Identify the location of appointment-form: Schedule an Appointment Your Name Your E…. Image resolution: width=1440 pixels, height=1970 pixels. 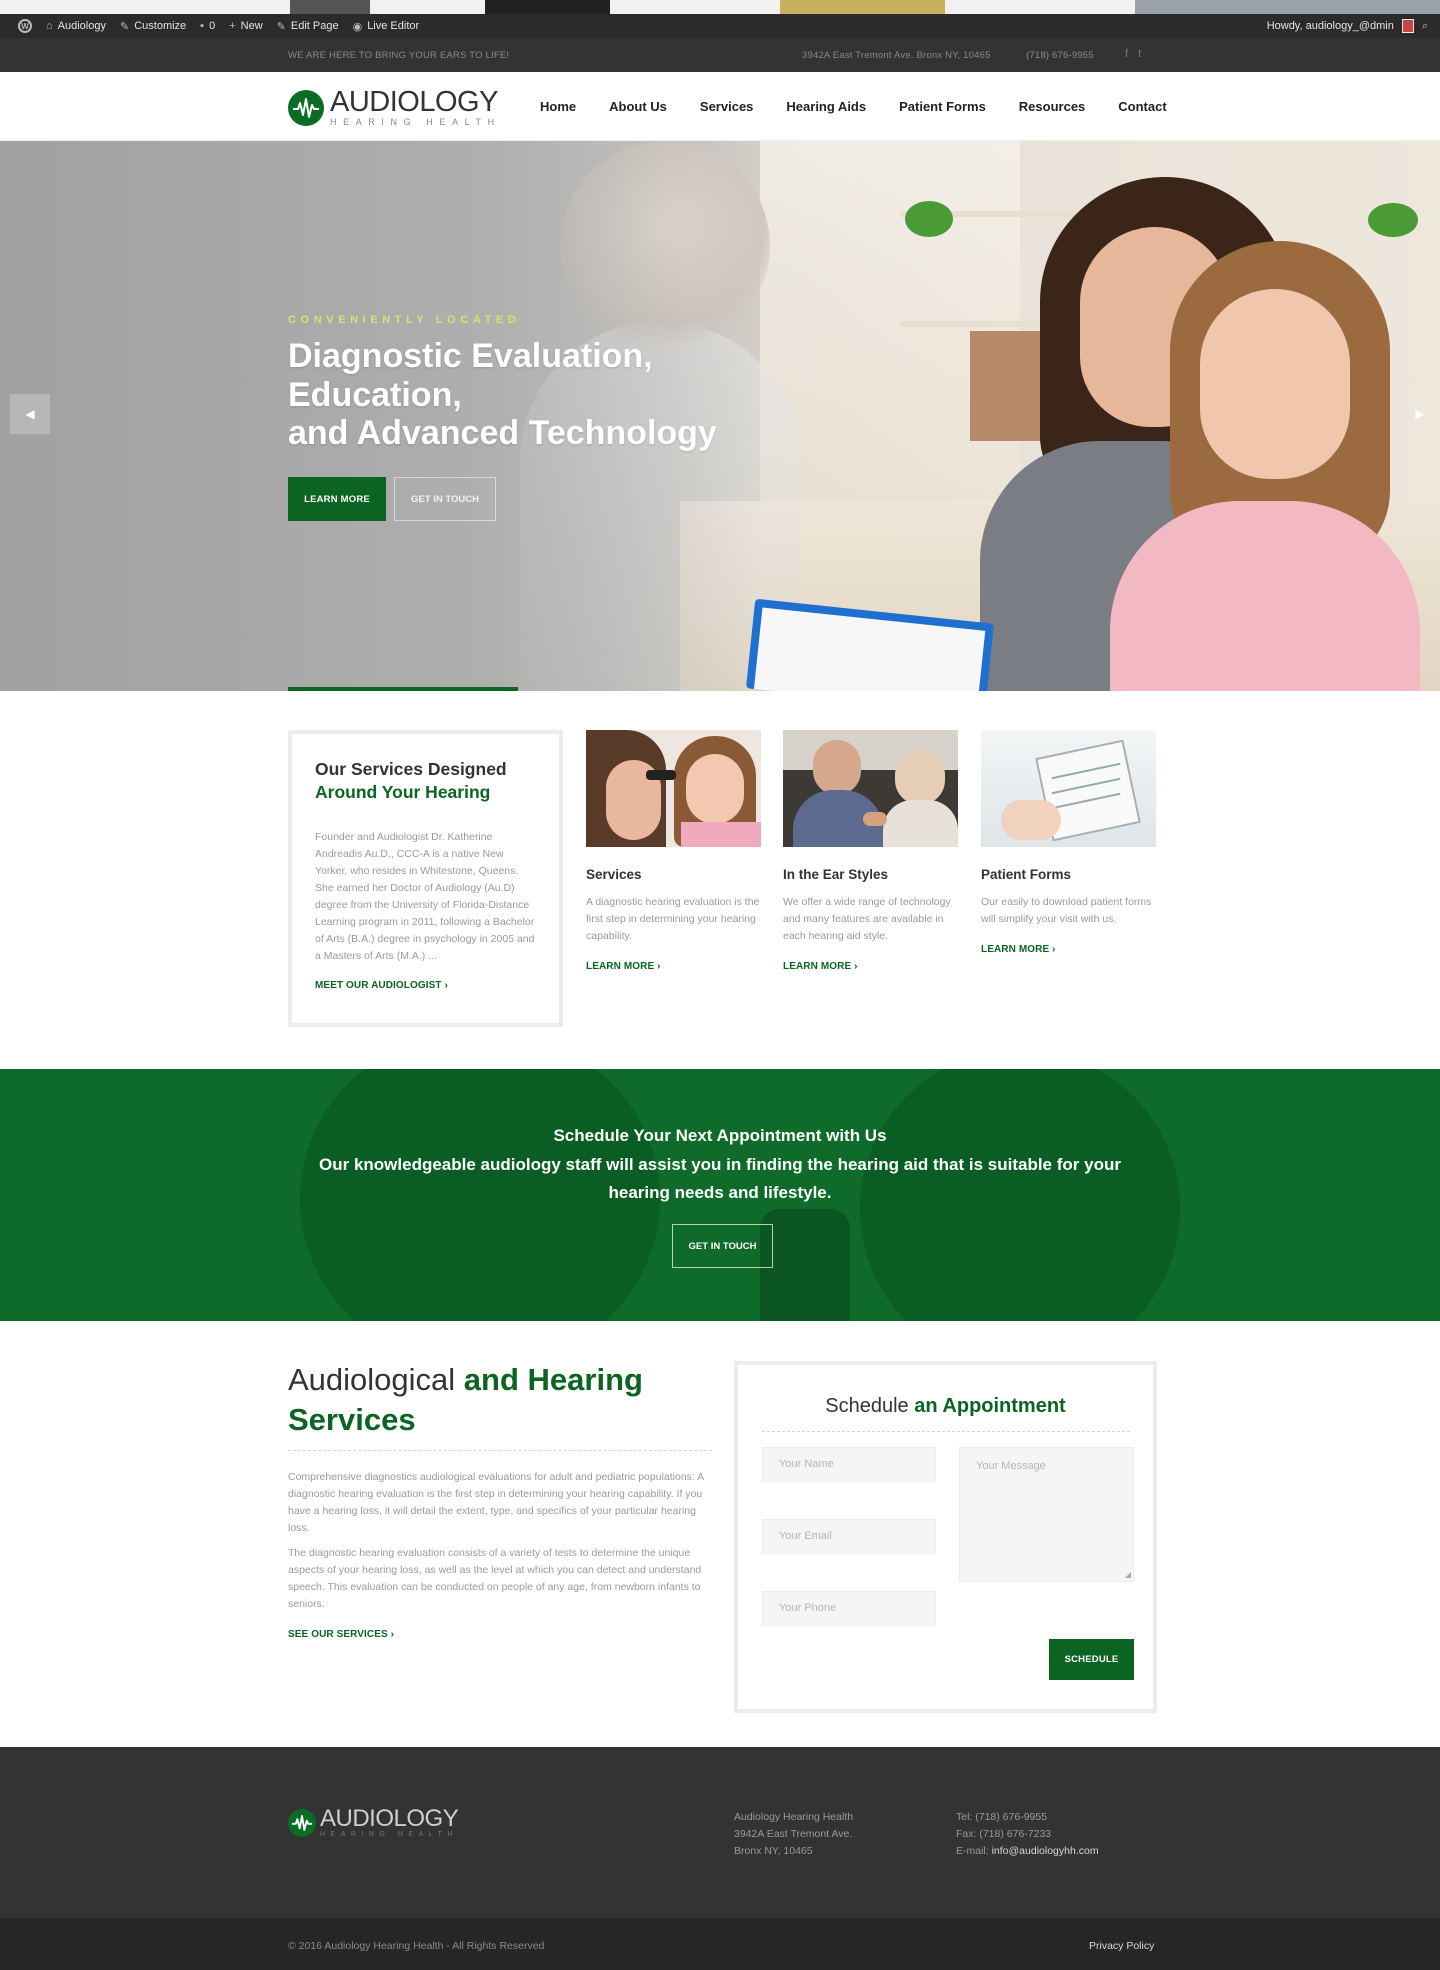
(945, 1537).